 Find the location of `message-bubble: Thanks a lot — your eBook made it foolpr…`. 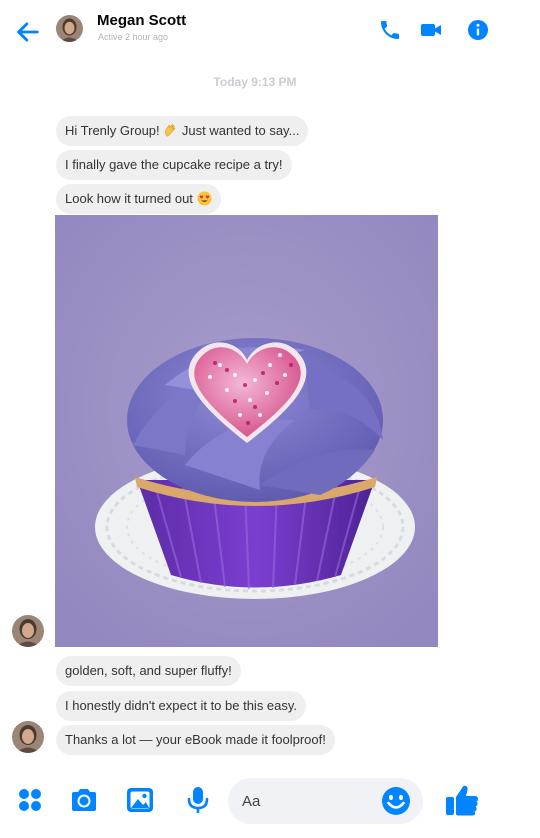

message-bubble: Thanks a lot — your eBook made it foolpr… is located at coordinates (195, 740).